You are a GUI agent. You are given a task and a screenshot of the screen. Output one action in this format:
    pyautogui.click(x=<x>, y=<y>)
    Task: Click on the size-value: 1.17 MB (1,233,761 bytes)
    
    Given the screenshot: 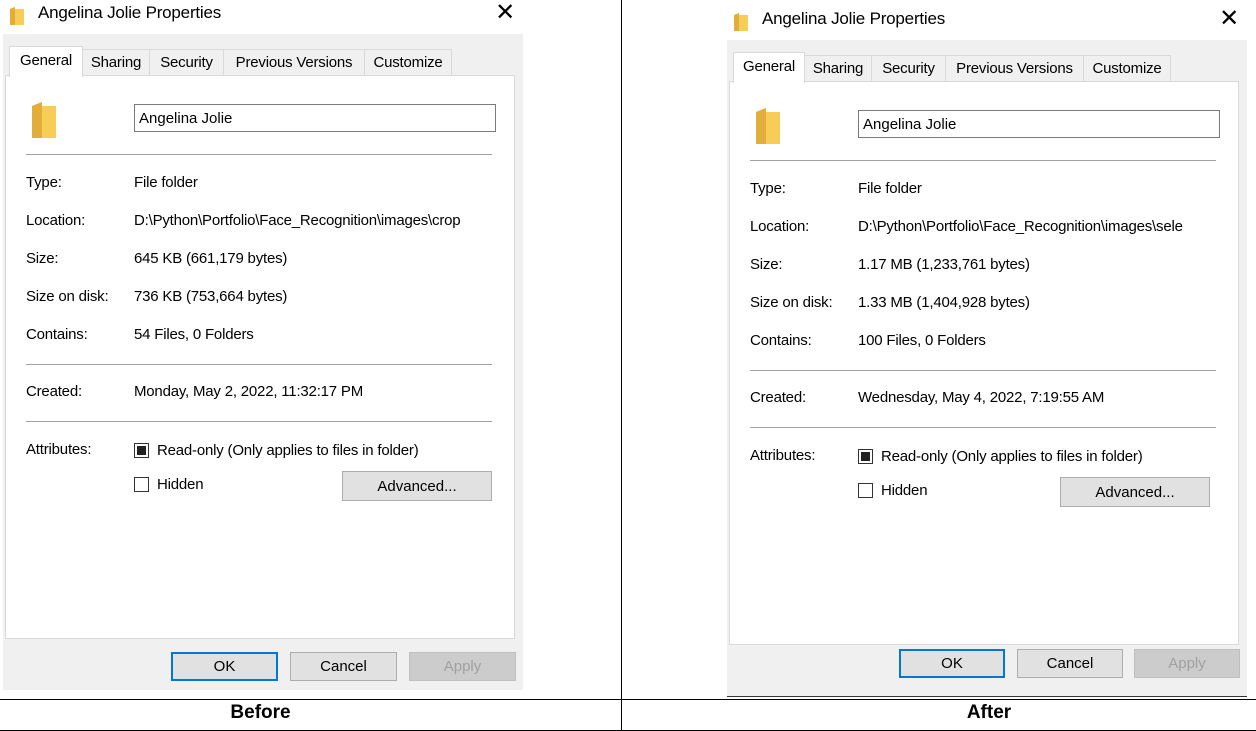 What is the action you would take?
    pyautogui.click(x=944, y=264)
    